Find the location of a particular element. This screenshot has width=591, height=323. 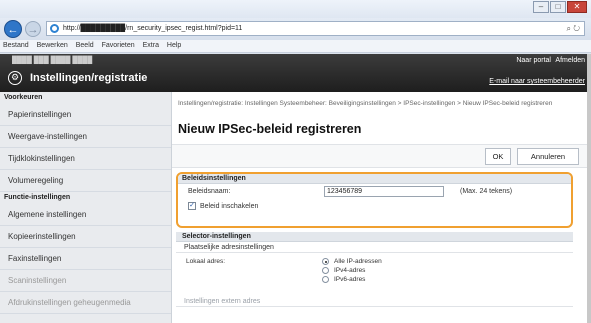

sidebar-item-fax: Faxinstellingen is located at coordinates (85, 259).